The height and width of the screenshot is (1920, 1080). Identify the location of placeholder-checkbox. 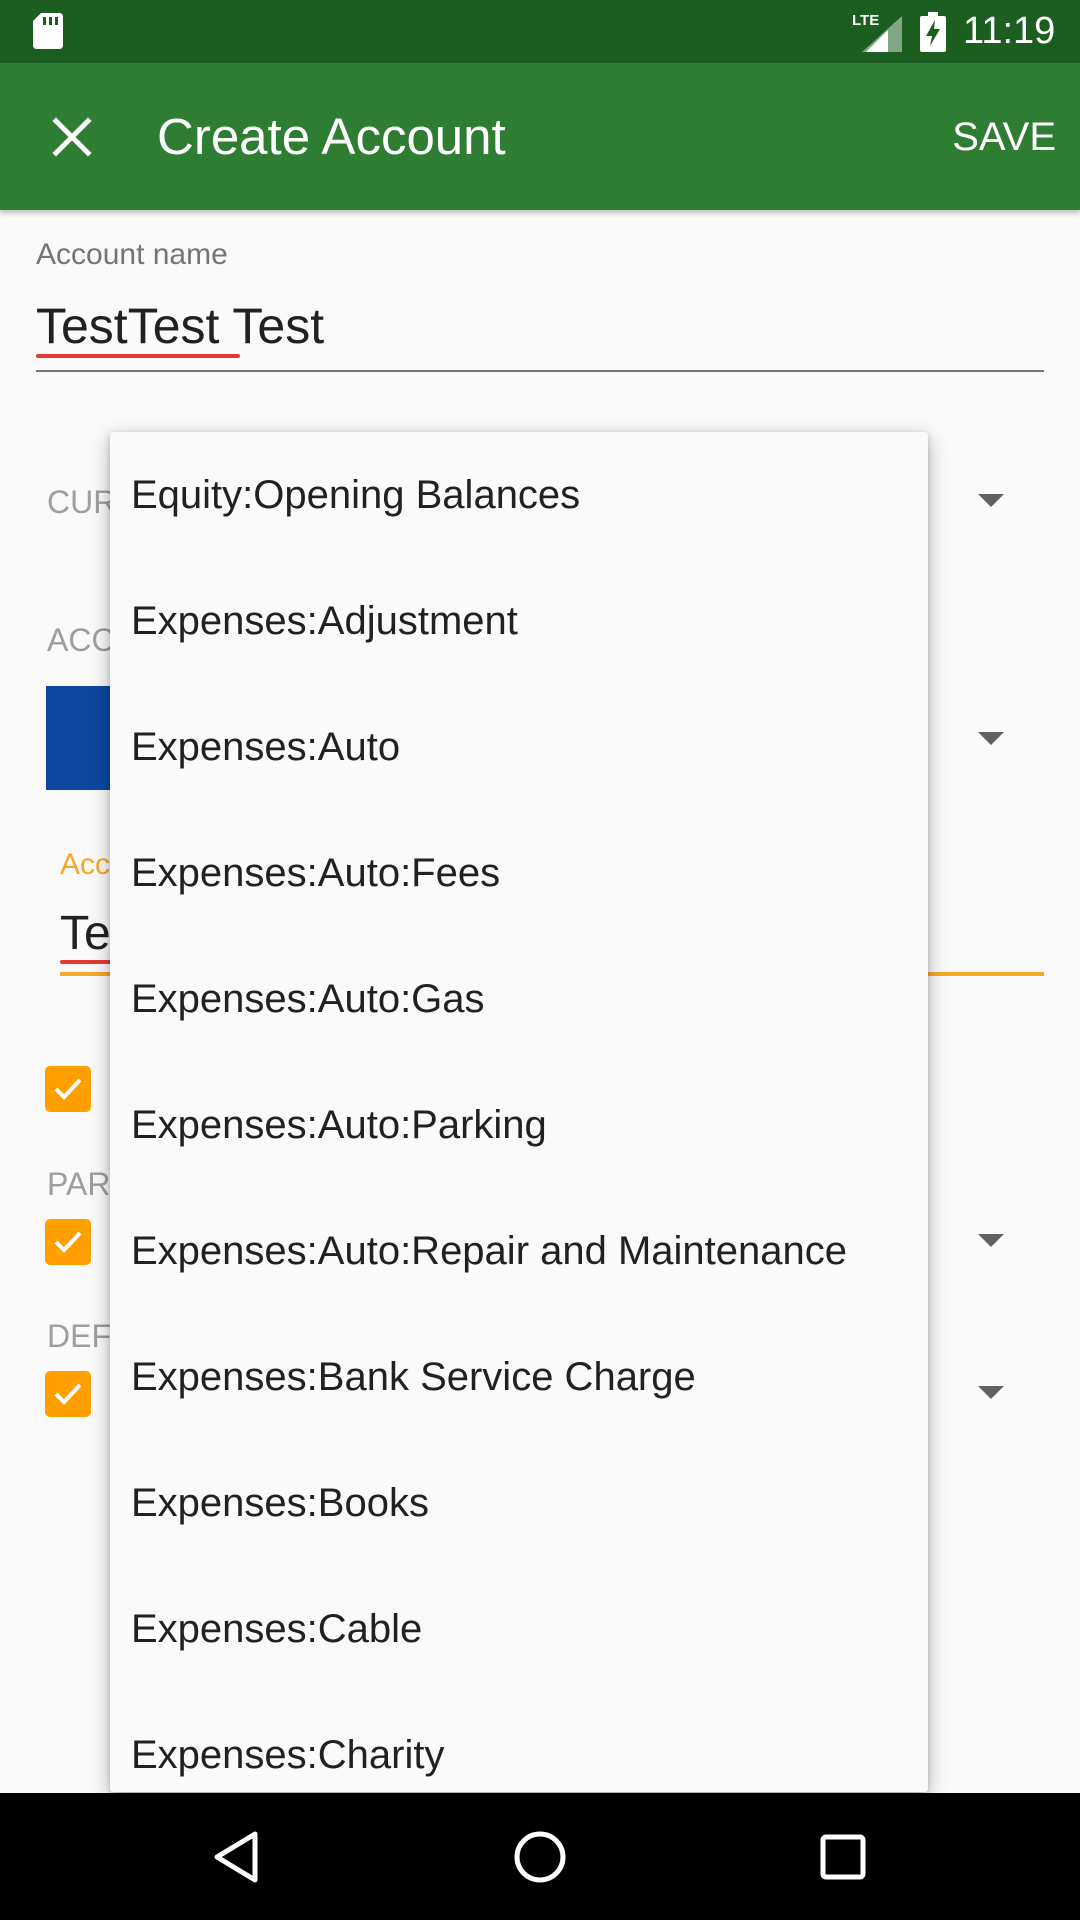
(68, 1089).